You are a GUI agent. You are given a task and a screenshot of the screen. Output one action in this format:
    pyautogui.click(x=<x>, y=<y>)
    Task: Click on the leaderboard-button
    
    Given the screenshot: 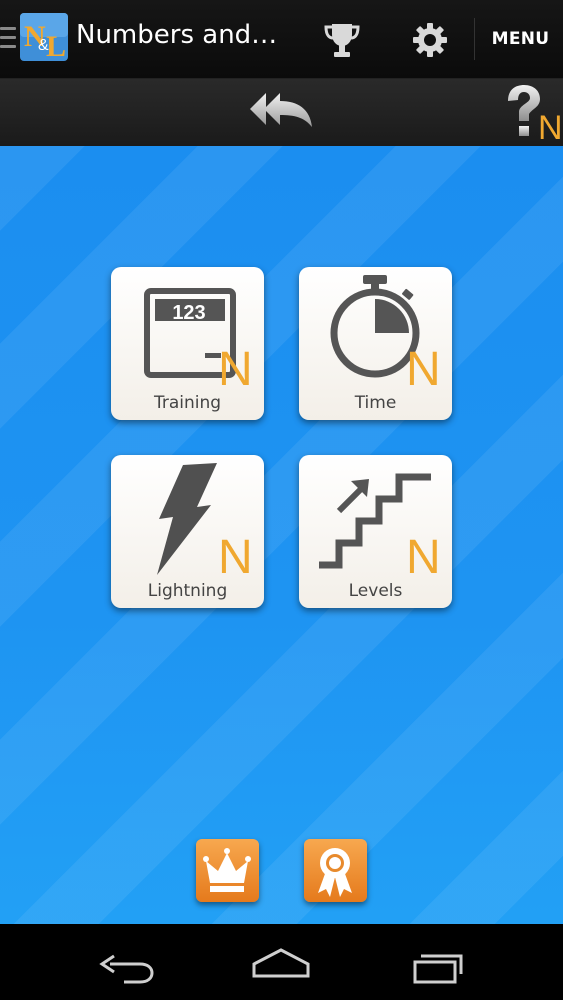 What is the action you would take?
    pyautogui.click(x=227, y=870)
    